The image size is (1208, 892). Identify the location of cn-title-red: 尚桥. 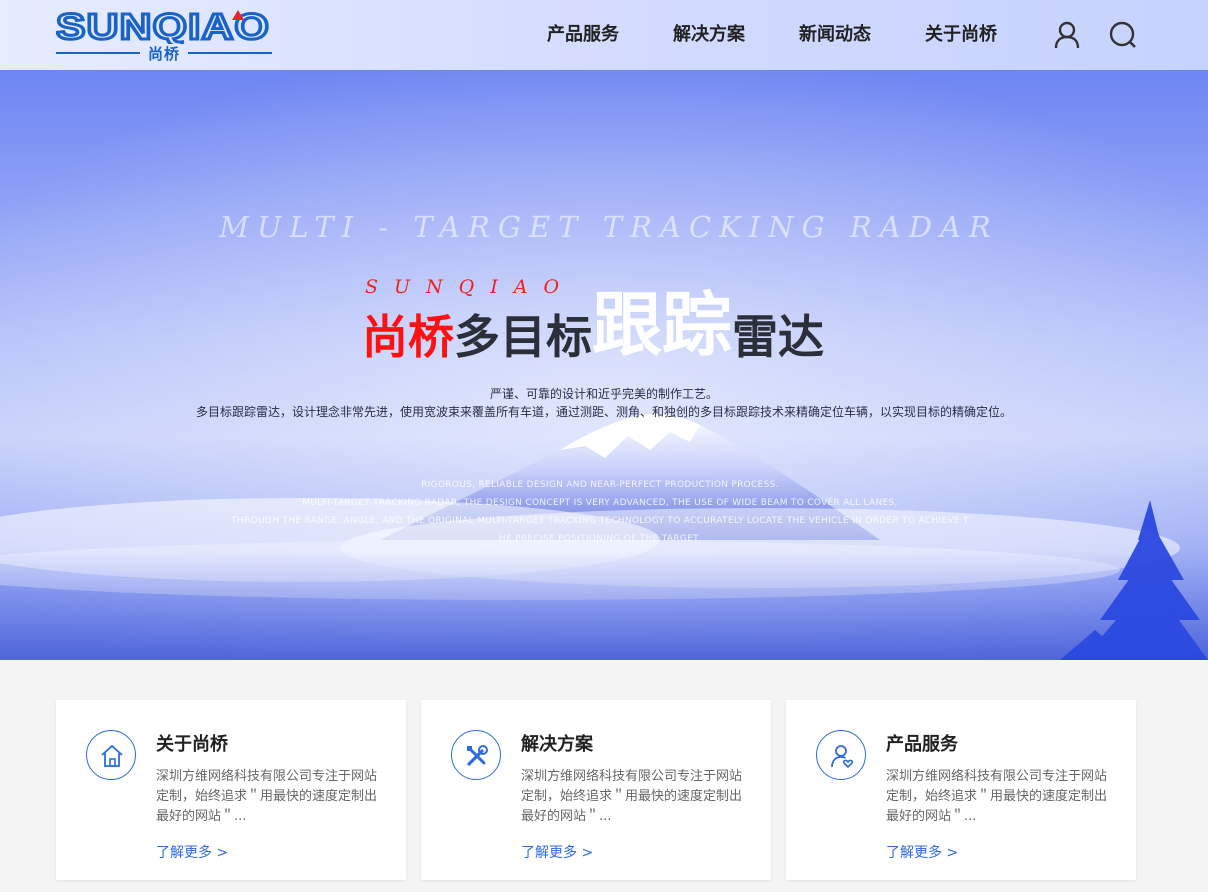
(408, 337).